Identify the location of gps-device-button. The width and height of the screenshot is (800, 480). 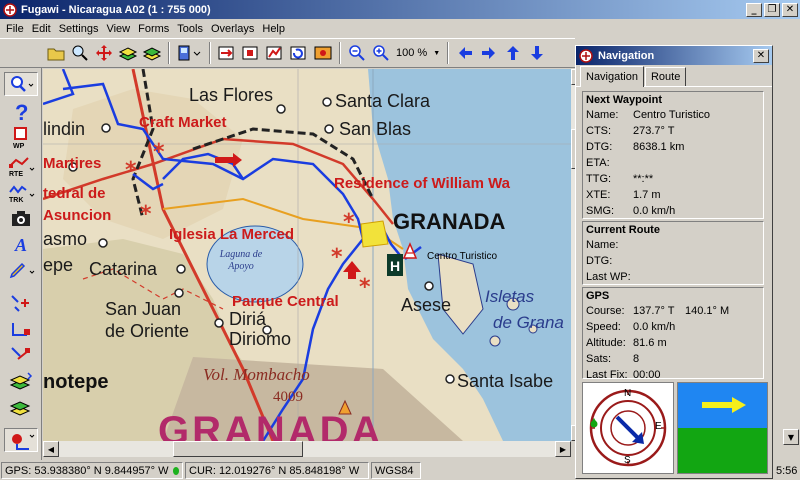
(189, 53).